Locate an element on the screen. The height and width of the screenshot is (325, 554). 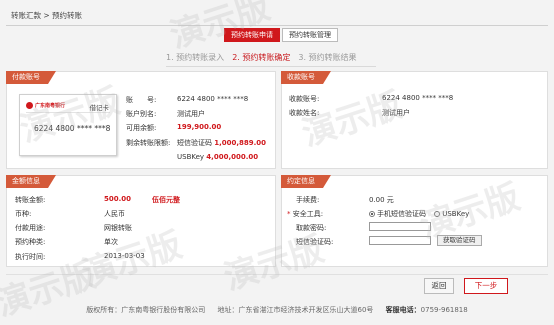
steps-divider is located at coordinates (271, 66).